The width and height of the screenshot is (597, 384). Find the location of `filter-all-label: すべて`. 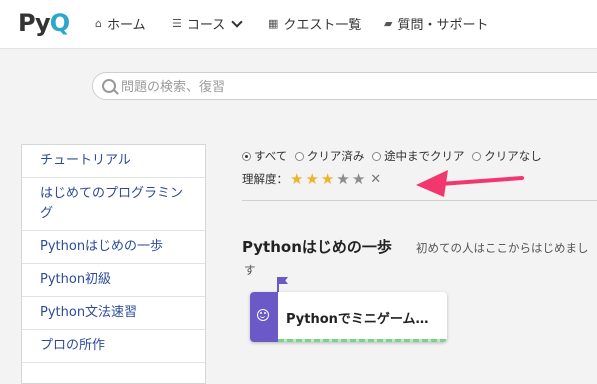

filter-all-label: すべて is located at coordinates (271, 156).